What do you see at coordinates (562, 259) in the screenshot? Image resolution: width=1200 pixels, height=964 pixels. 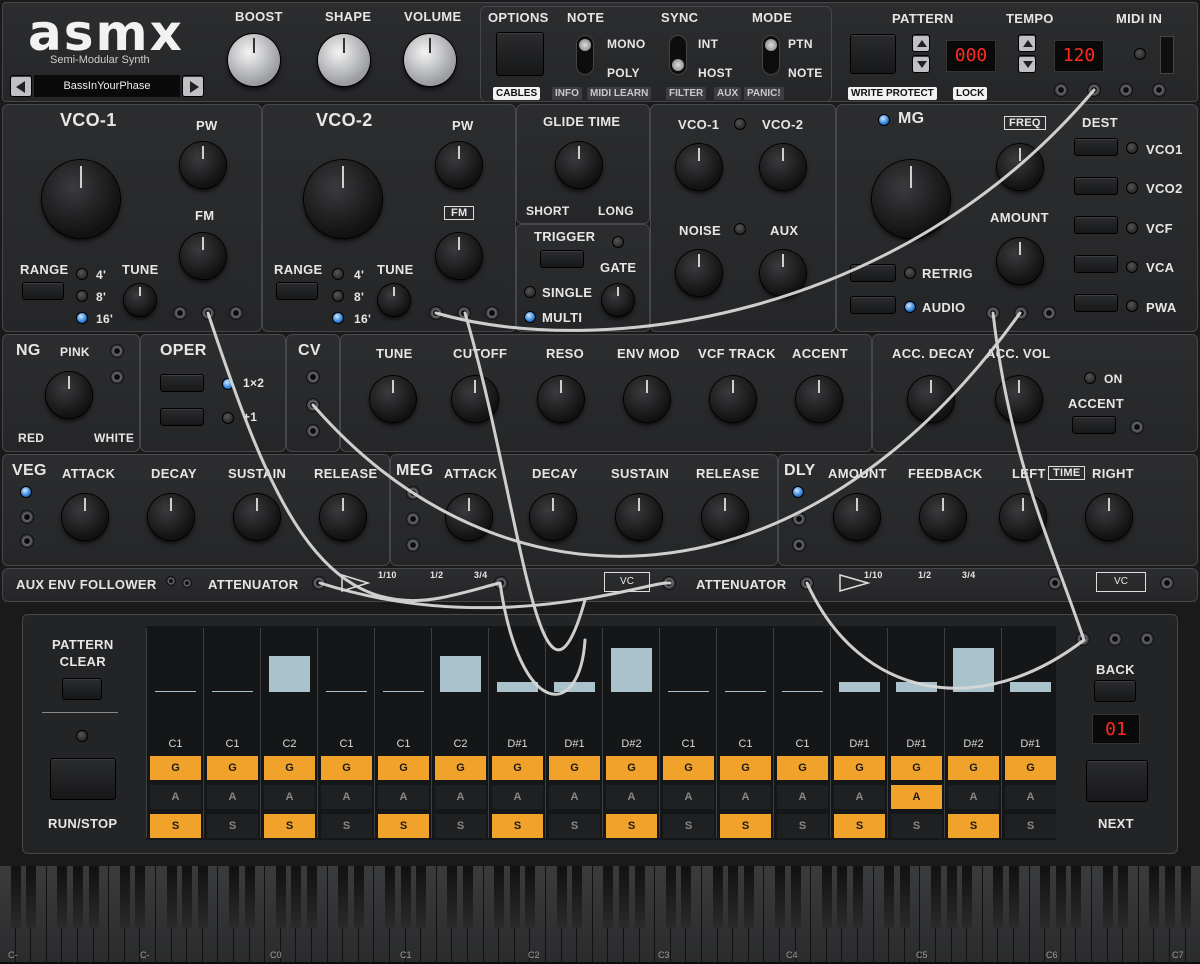 I see `trigger-button` at bounding box center [562, 259].